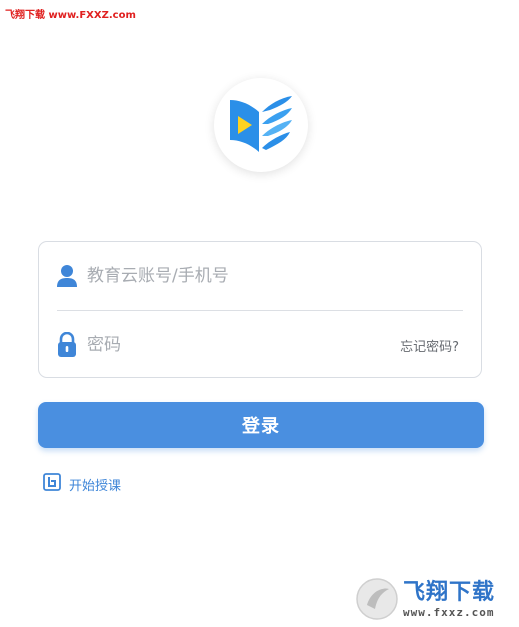  What do you see at coordinates (237, 276) in the screenshot?
I see `account-input` at bounding box center [237, 276].